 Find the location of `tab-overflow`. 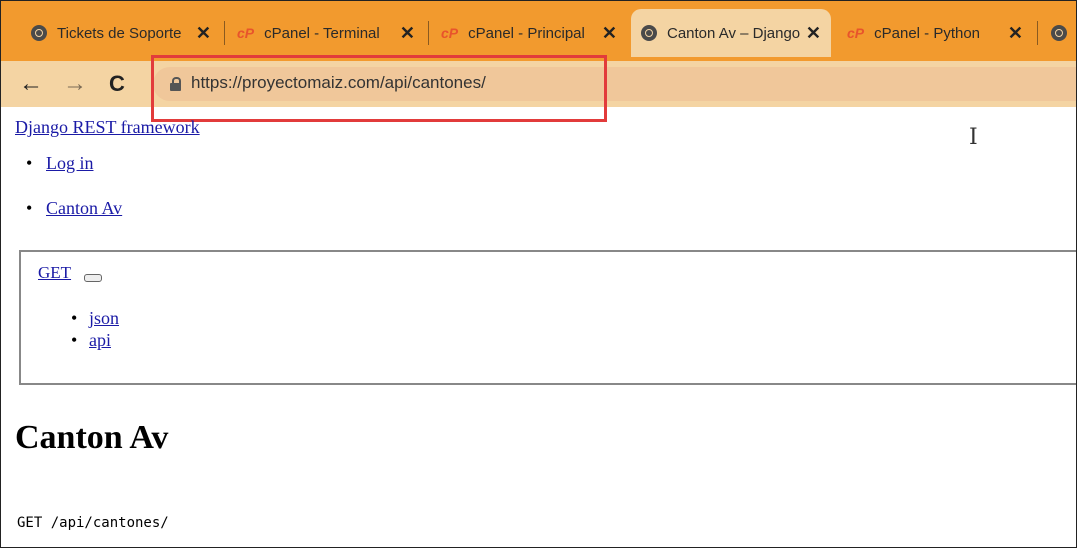

tab-overflow is located at coordinates (1058, 33).